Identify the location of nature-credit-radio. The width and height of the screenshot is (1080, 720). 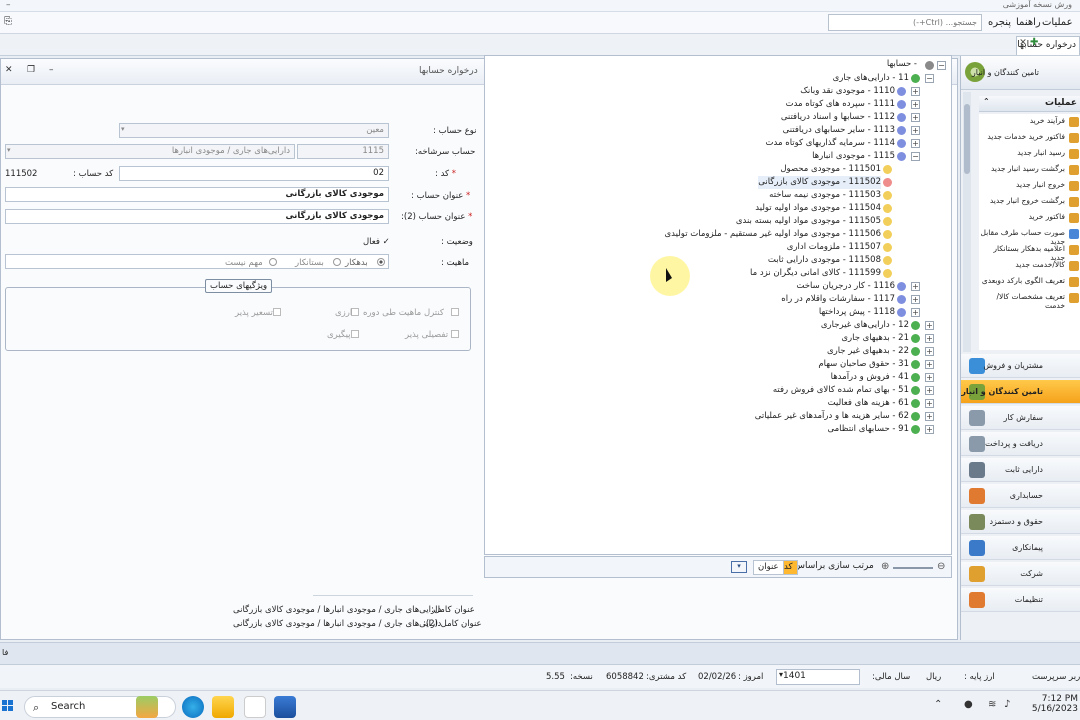
(337, 262).